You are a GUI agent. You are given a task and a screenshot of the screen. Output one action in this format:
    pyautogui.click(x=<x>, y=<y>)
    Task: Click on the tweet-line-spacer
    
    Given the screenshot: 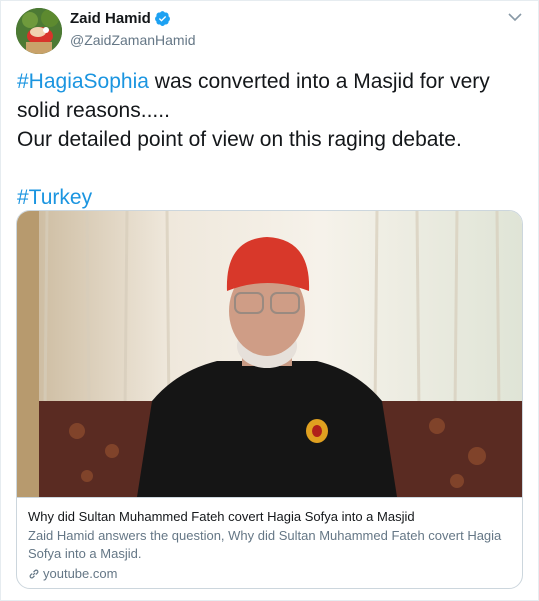 What is the action you would take?
    pyautogui.click(x=269, y=168)
    